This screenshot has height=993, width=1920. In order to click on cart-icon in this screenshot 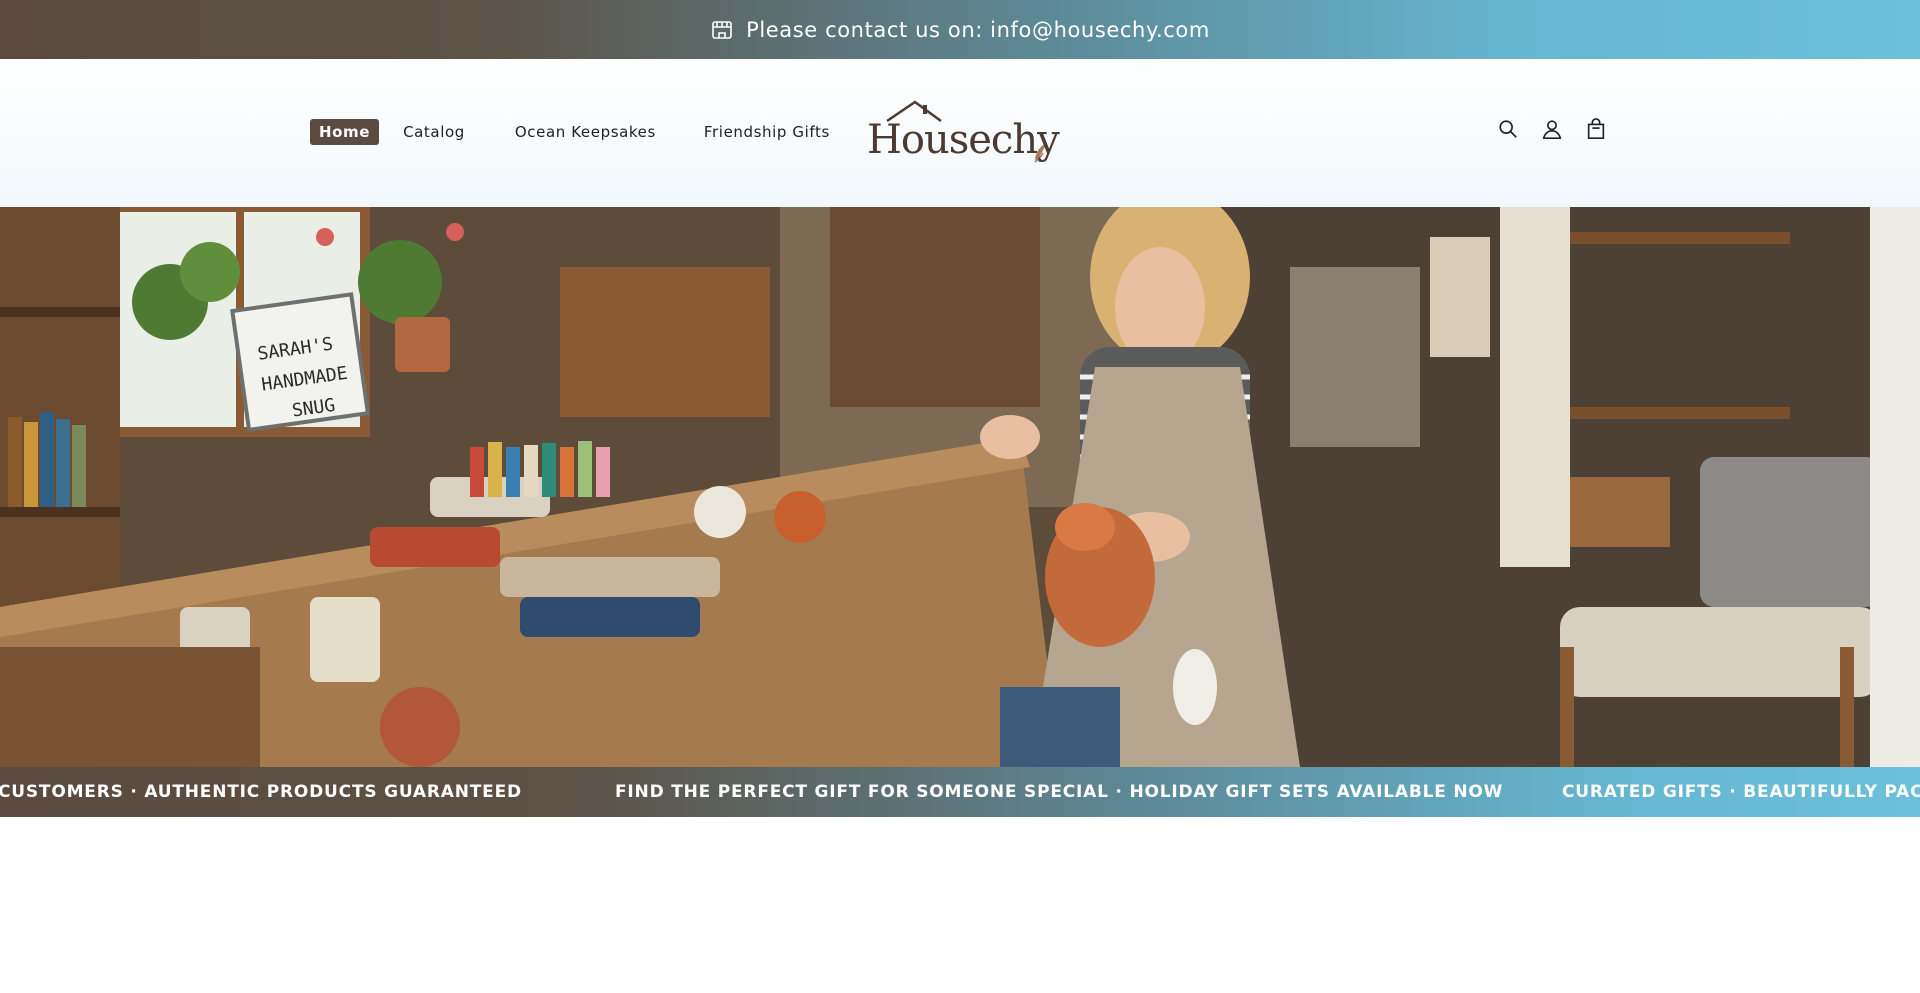, I will do `click(1596, 129)`.